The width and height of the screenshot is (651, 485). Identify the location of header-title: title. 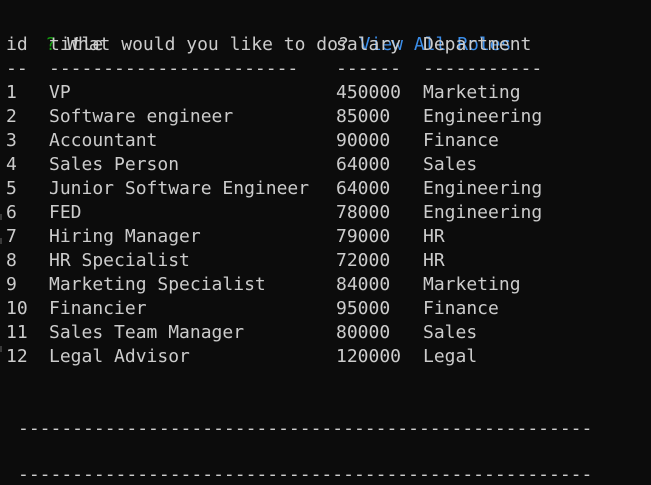
(76, 44).